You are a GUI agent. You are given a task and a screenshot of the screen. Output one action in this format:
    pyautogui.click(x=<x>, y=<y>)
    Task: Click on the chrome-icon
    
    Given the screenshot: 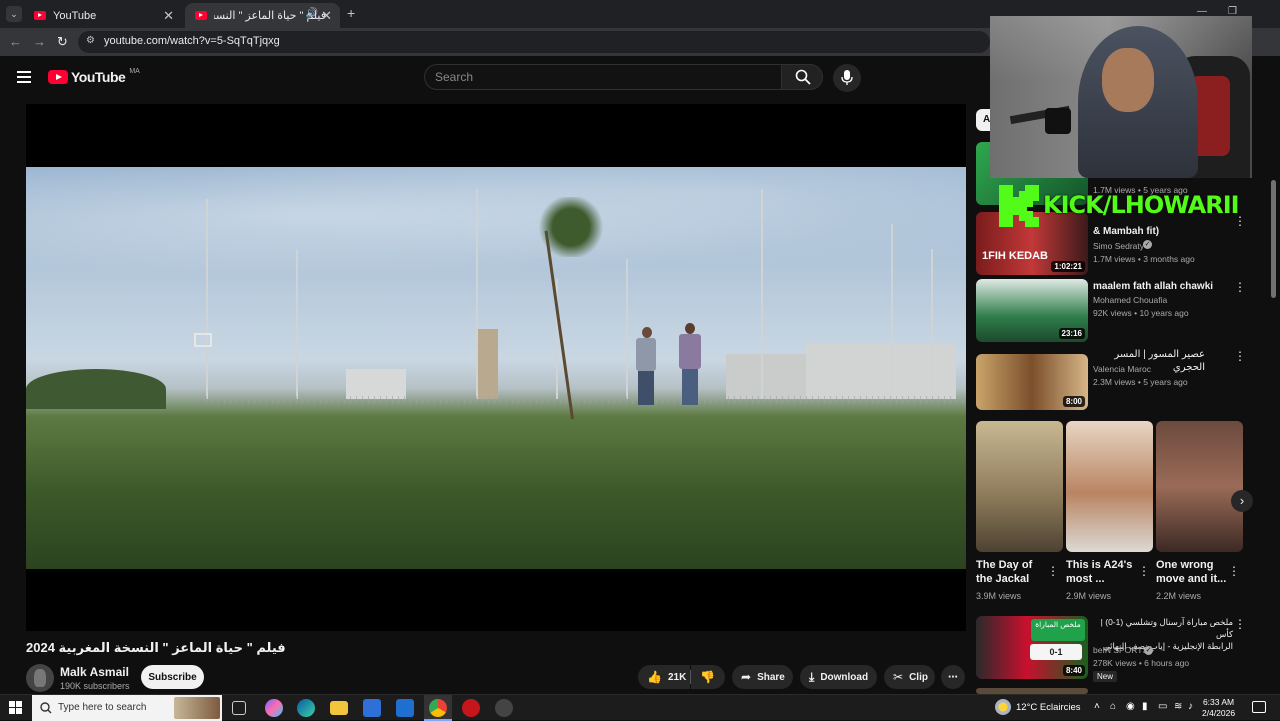 What is the action you would take?
    pyautogui.click(x=438, y=708)
    